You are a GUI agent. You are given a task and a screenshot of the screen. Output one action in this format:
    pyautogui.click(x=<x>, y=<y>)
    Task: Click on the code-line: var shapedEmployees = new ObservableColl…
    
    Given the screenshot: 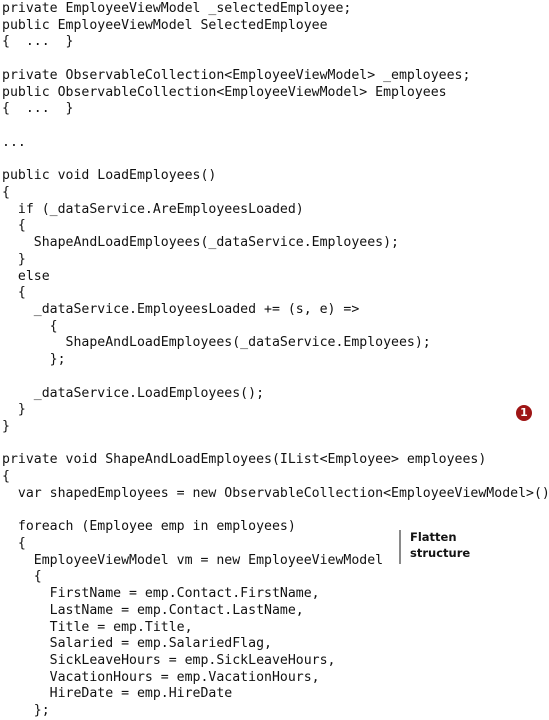 What is the action you would take?
    pyautogui.click(x=275, y=493)
    